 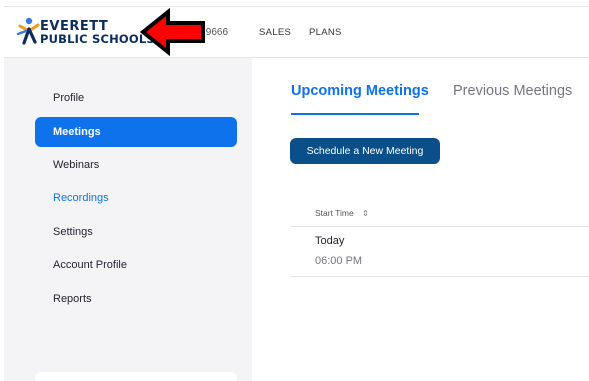 What do you see at coordinates (97, 39) in the screenshot?
I see `logo-line-2: PUBLIC SCHOOLS` at bounding box center [97, 39].